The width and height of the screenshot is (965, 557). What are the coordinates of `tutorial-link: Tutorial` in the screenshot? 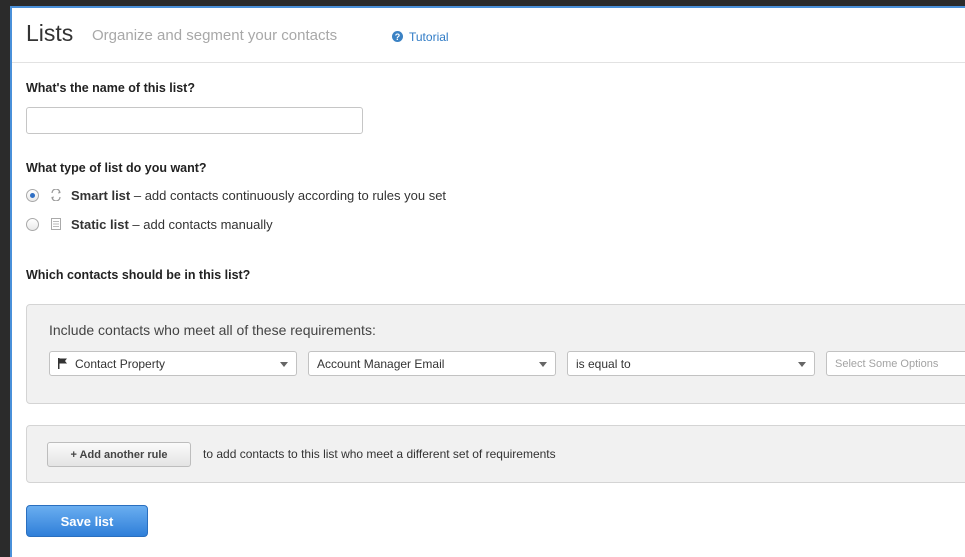 It's located at (429, 37).